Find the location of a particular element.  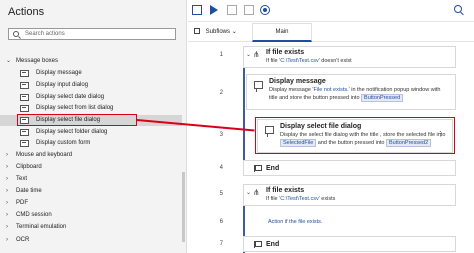

line-number: 1 is located at coordinates (221, 55).